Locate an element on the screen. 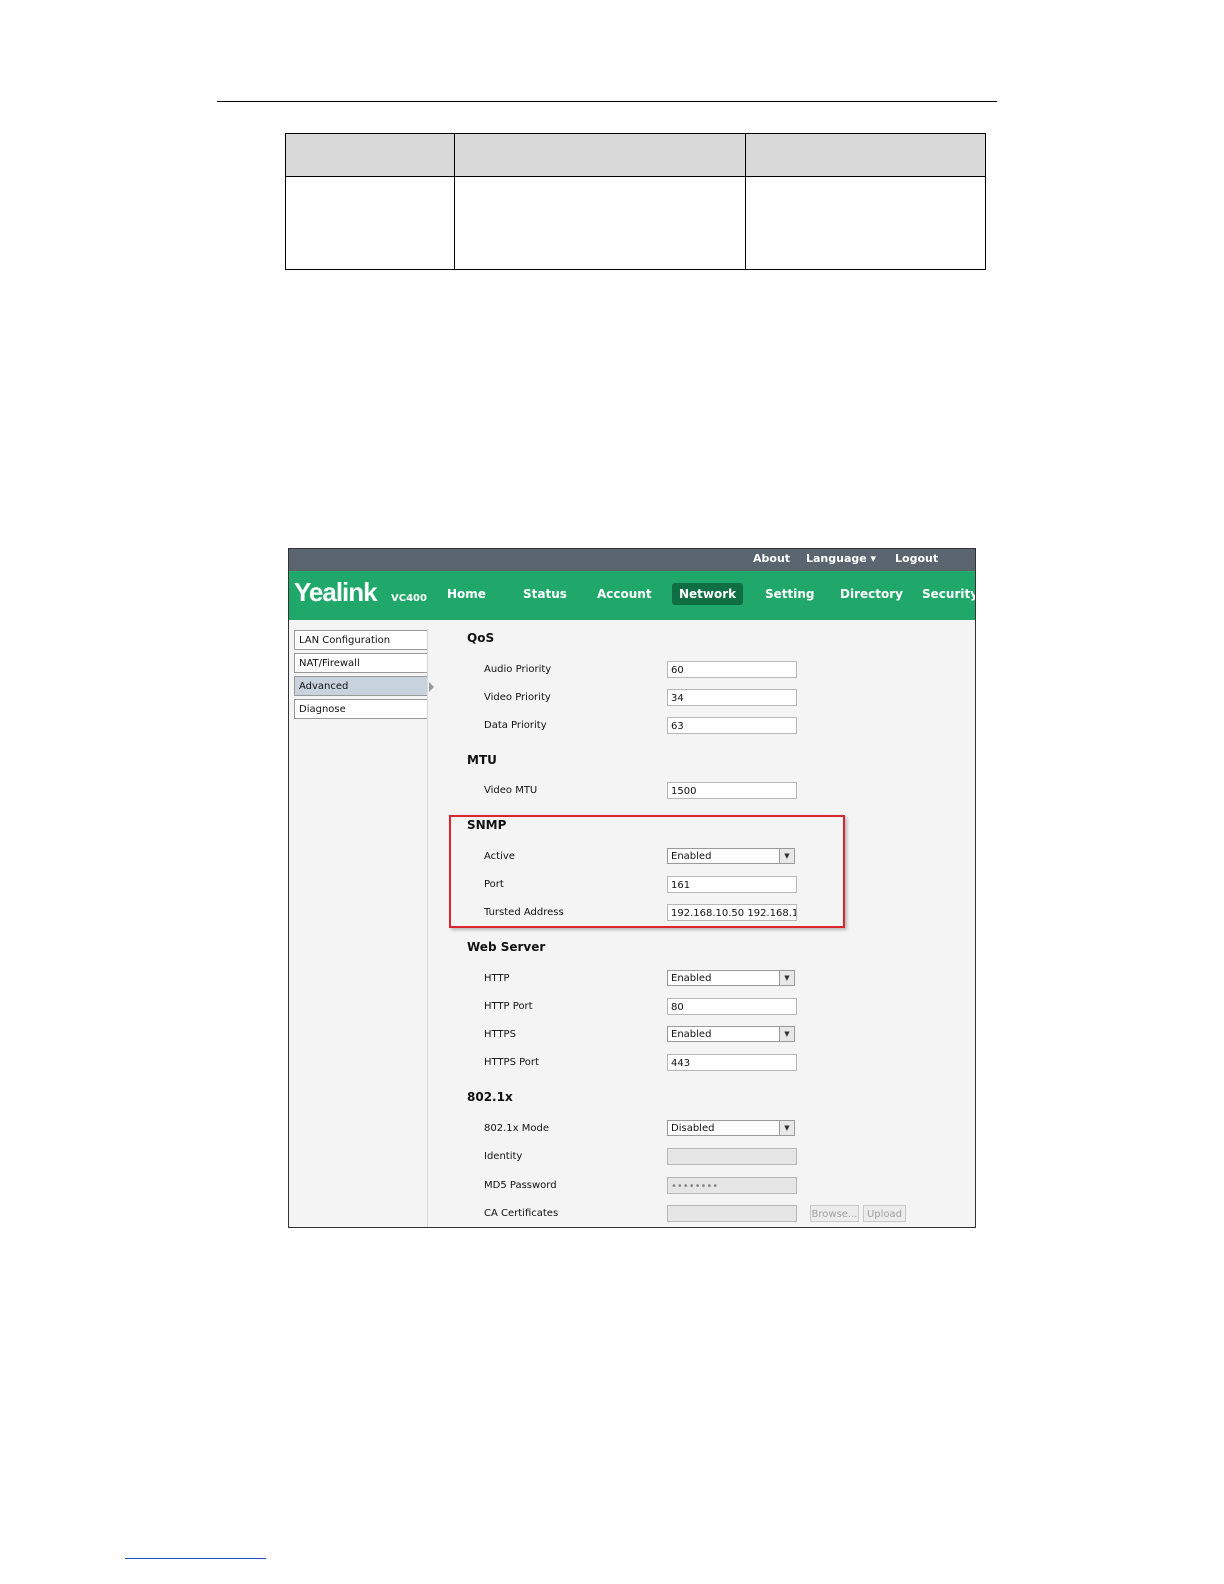 This screenshot has height=1584, width=1224. video-priority-input: 34 is located at coordinates (732, 697).